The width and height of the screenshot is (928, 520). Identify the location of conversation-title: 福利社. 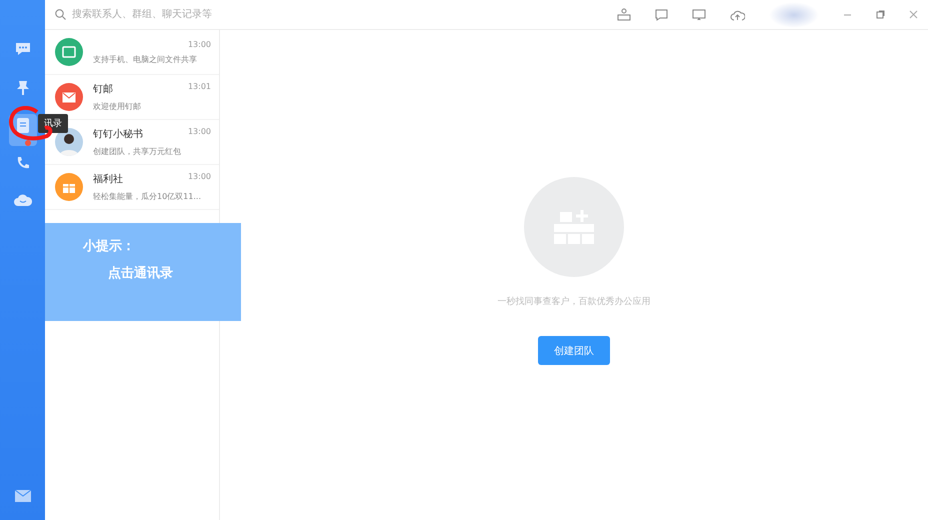
(108, 179).